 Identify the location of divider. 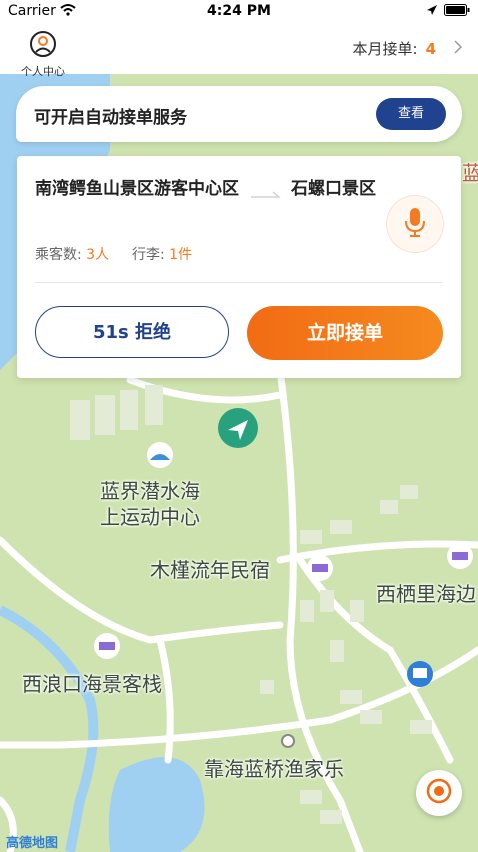
(239, 282).